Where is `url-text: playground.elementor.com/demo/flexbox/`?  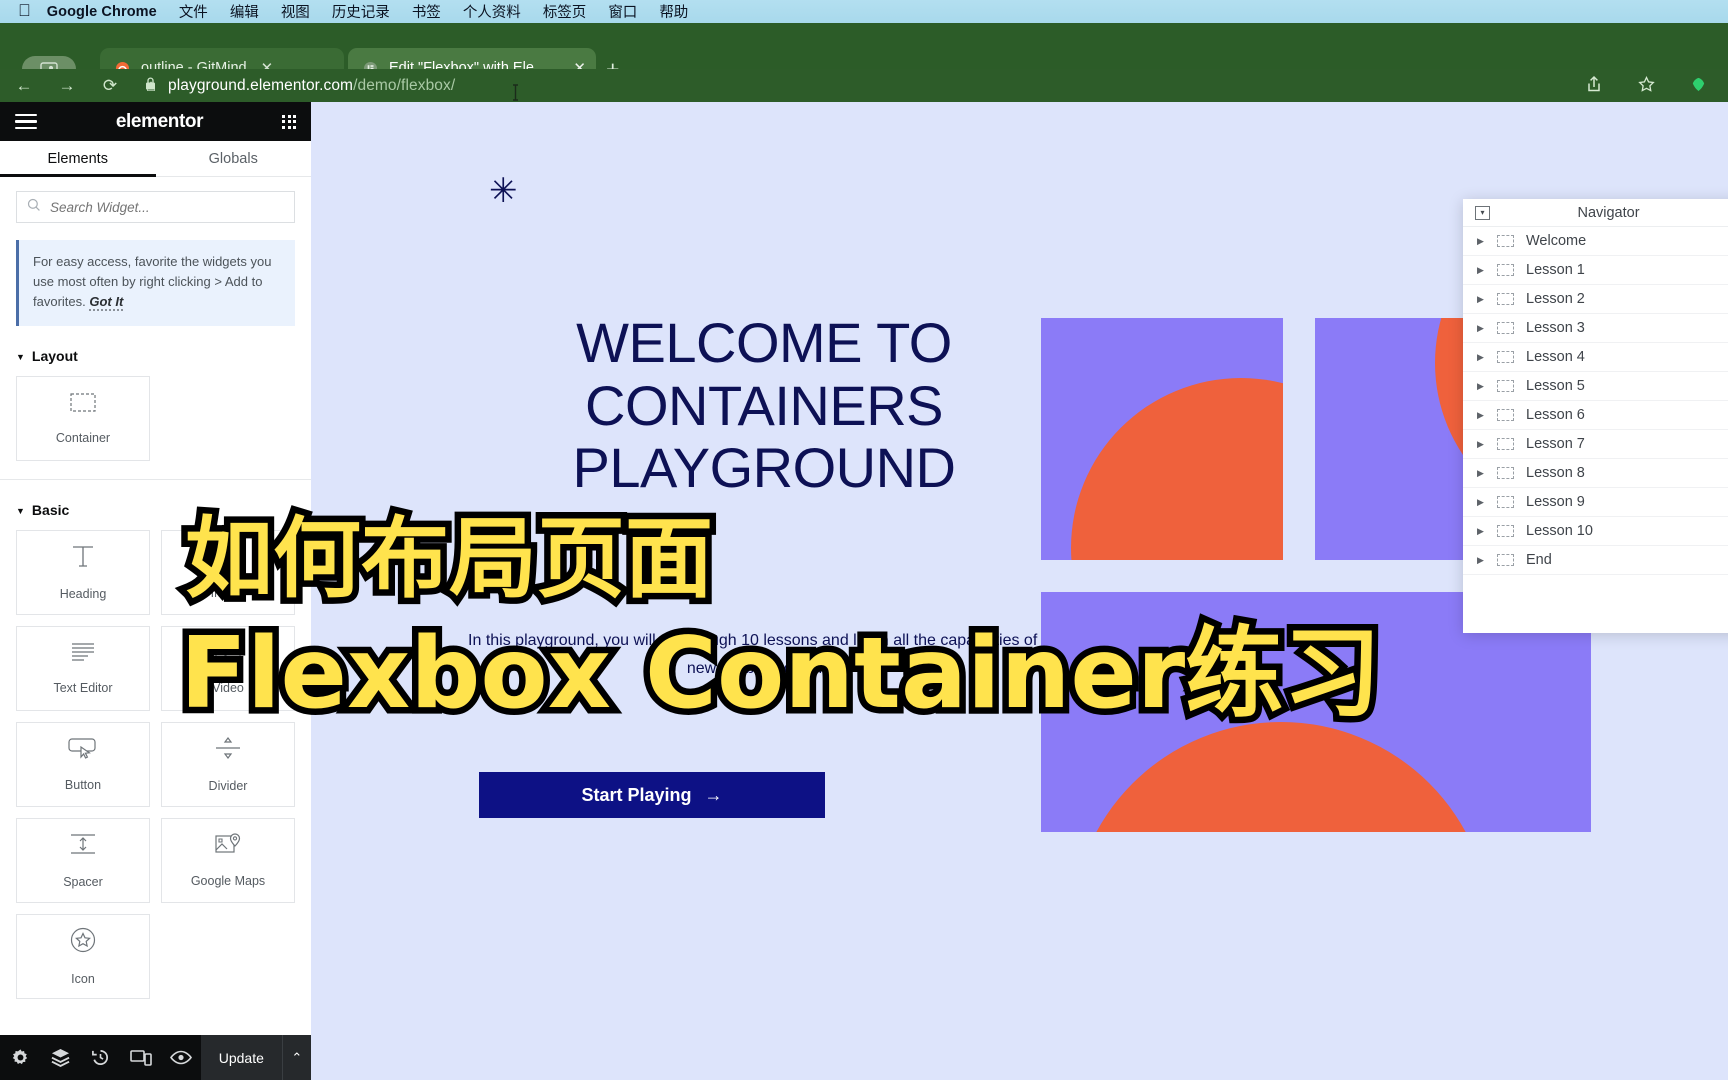
url-text: playground.elementor.com/demo/flexbox/ is located at coordinates (311, 86).